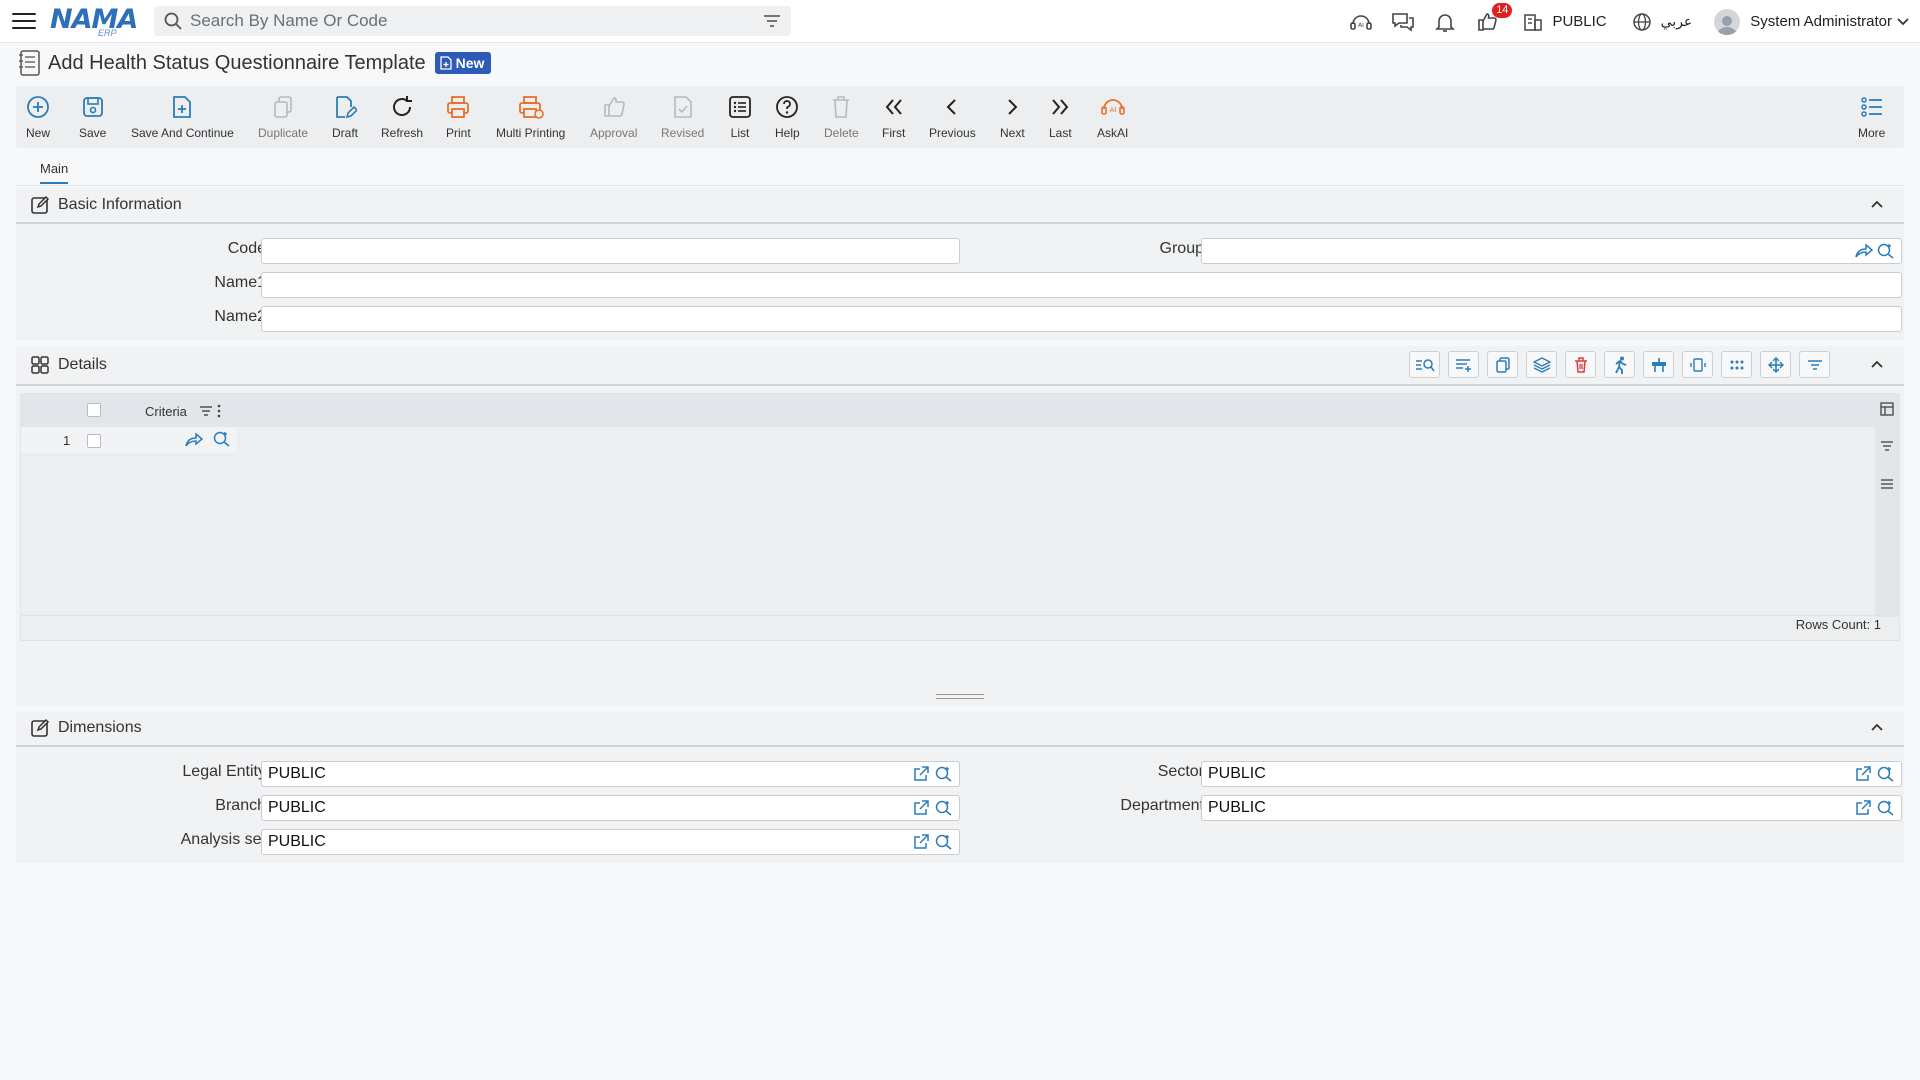  What do you see at coordinates (1541, 364) in the screenshot?
I see `layers-button` at bounding box center [1541, 364].